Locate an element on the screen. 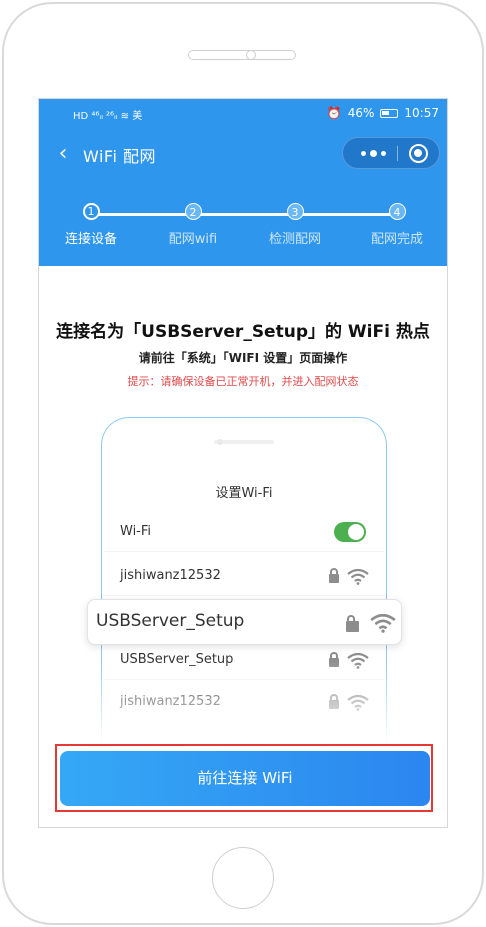 Image resolution: width=486 pixels, height=927 pixels. status-bar: HD ⁴⁶ᵢₗ ²⁶ᵢₗ ≋ 美 ⏰ 46% 10:57 is located at coordinates (243, 114).